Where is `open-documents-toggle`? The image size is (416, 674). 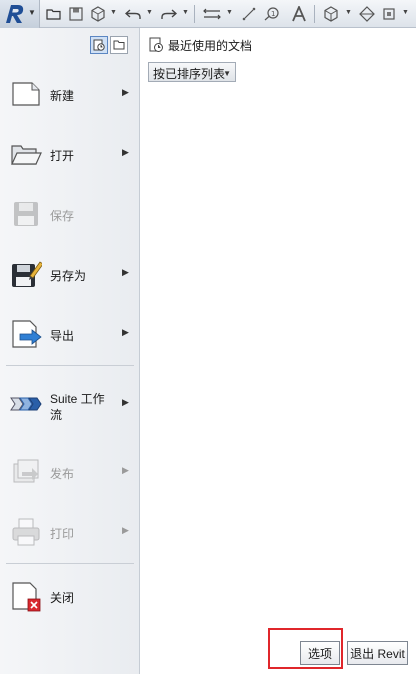 open-documents-toggle is located at coordinates (119, 45).